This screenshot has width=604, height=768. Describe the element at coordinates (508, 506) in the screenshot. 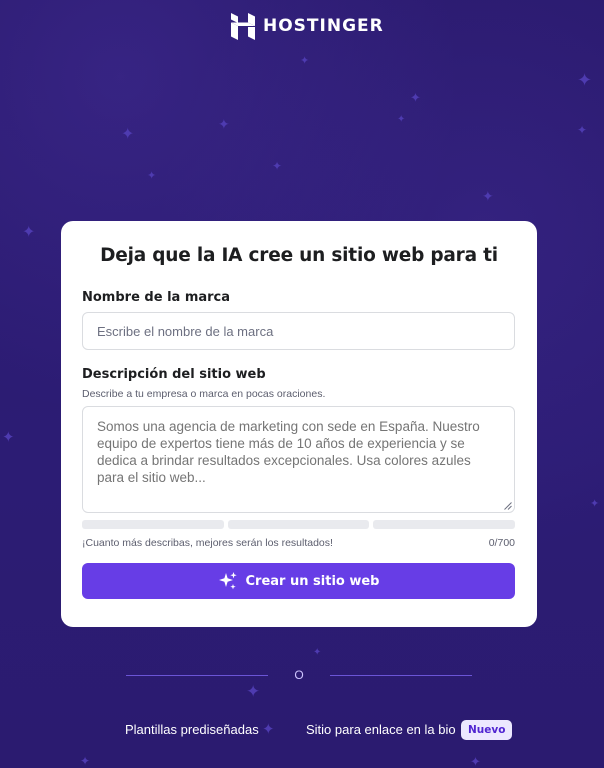

I see `resize-handle-icon` at that location.